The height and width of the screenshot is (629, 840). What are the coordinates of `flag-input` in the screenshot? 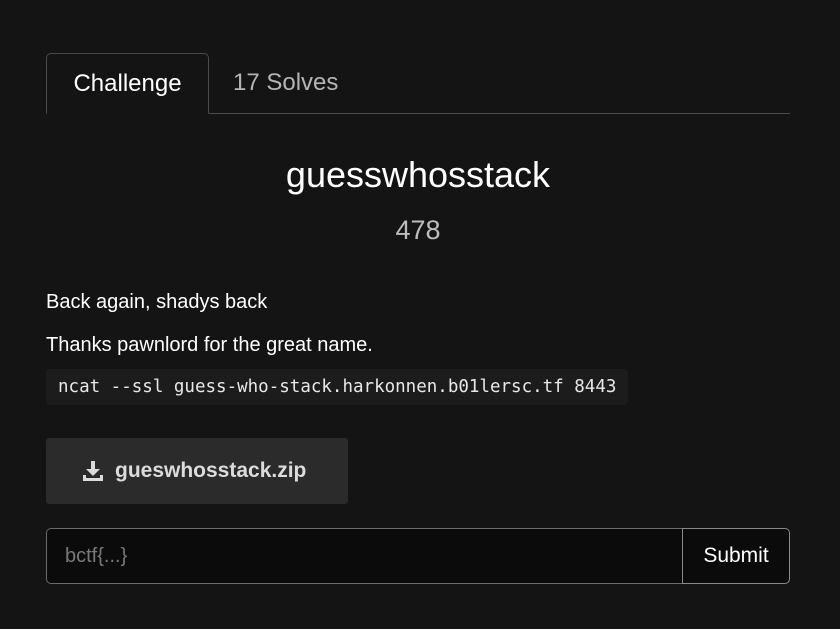 It's located at (364, 556).